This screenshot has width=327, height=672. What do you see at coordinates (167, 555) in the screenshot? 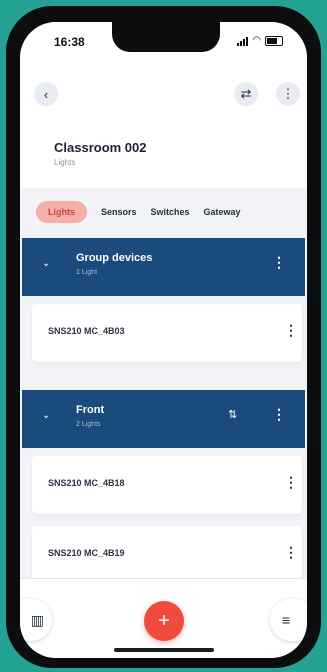
I see `device-card: SNS210 MC_4B19 ⋮` at bounding box center [167, 555].